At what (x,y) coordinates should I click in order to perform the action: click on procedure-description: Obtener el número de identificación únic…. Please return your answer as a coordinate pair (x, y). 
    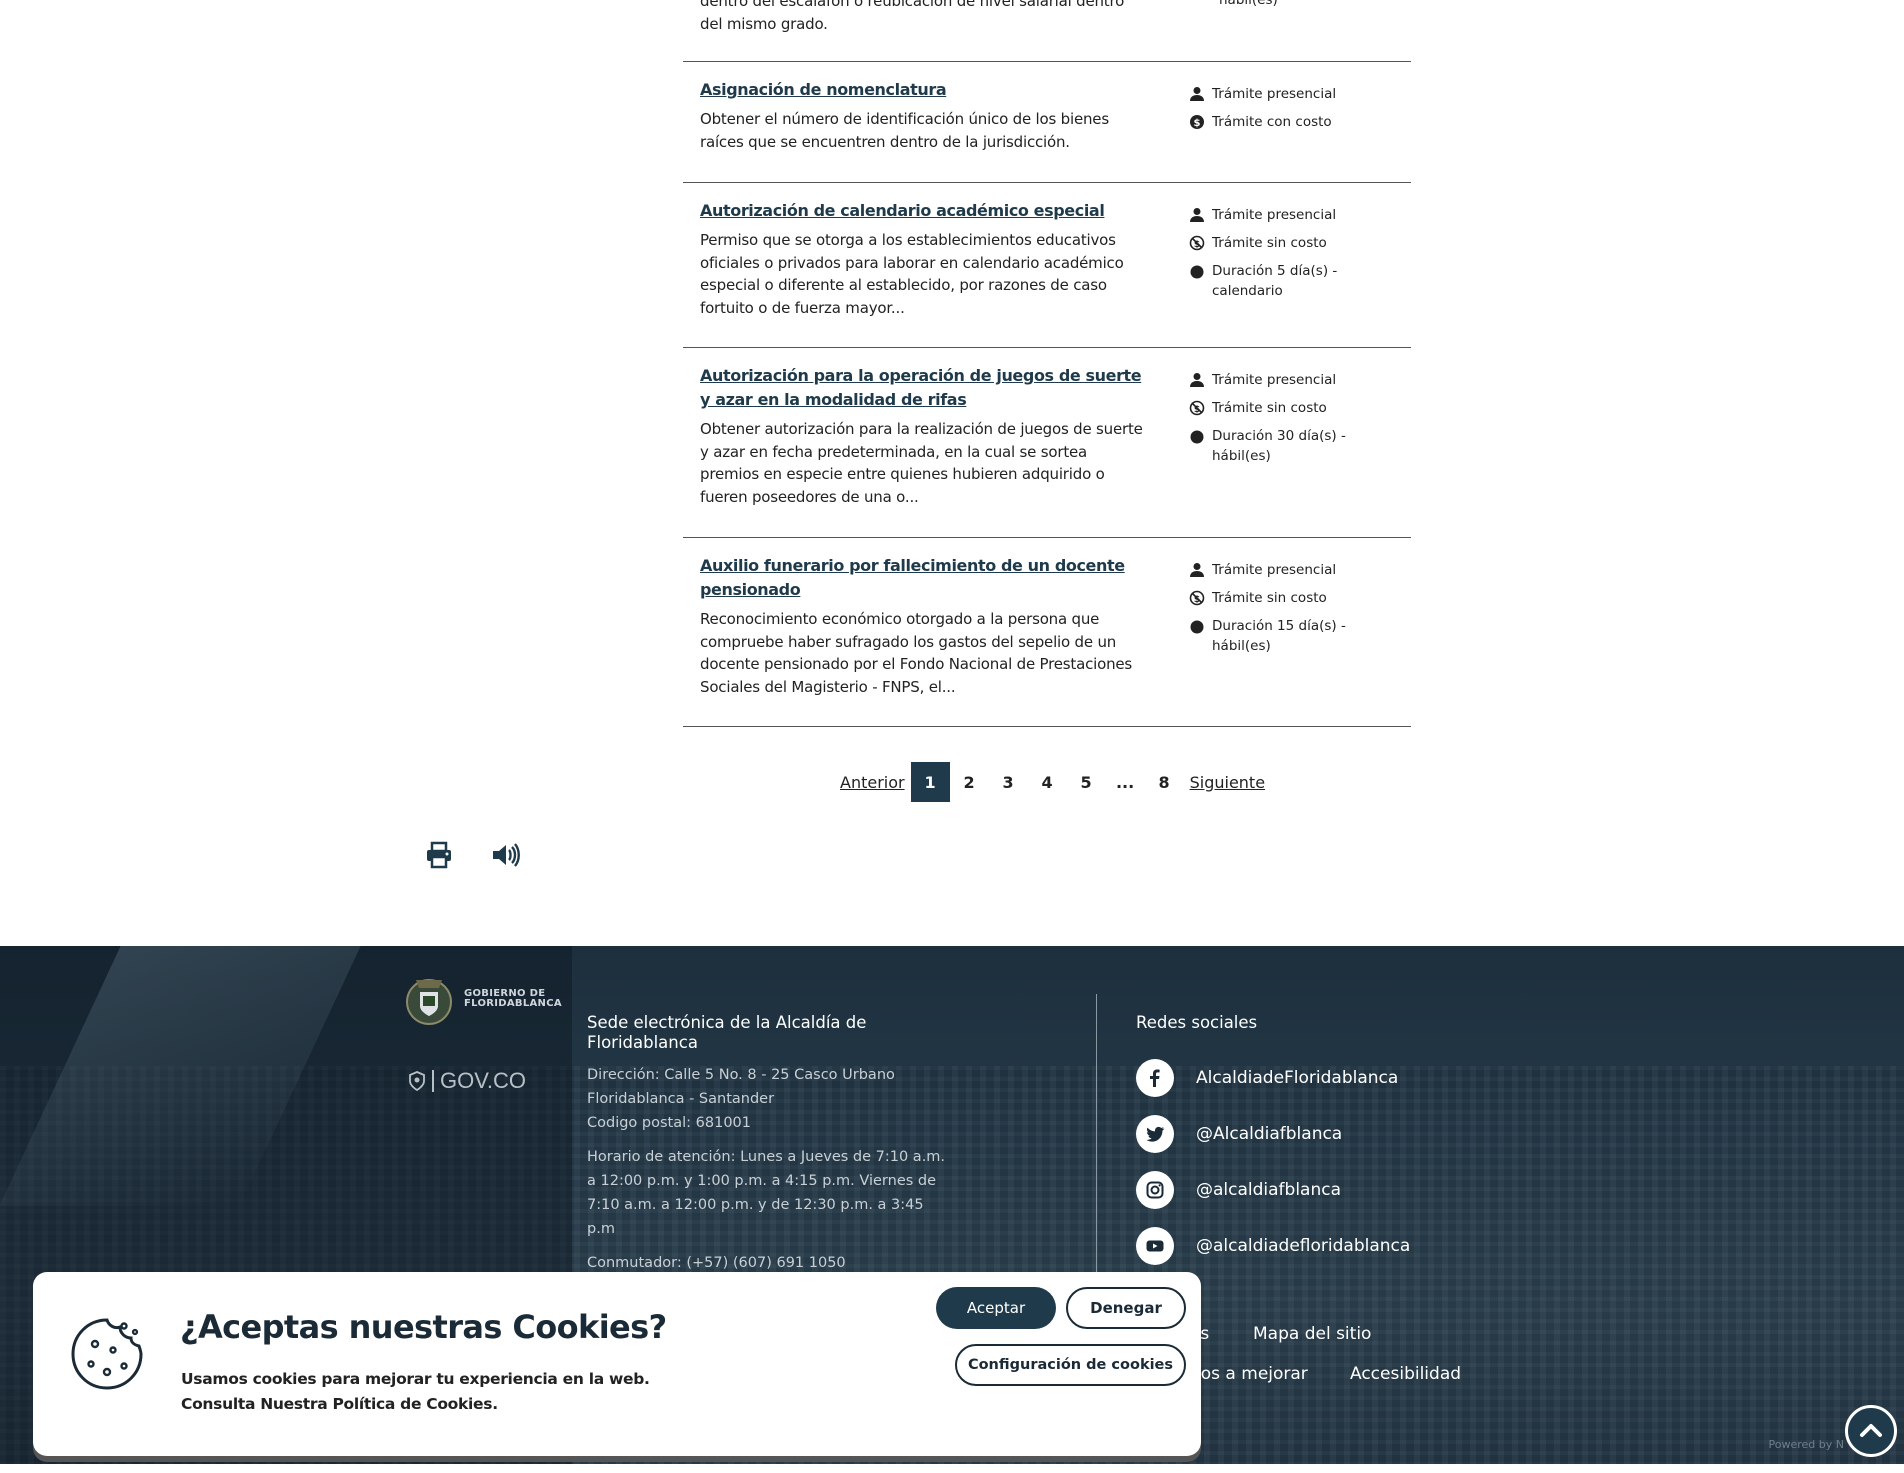
    Looking at the image, I should click on (904, 130).